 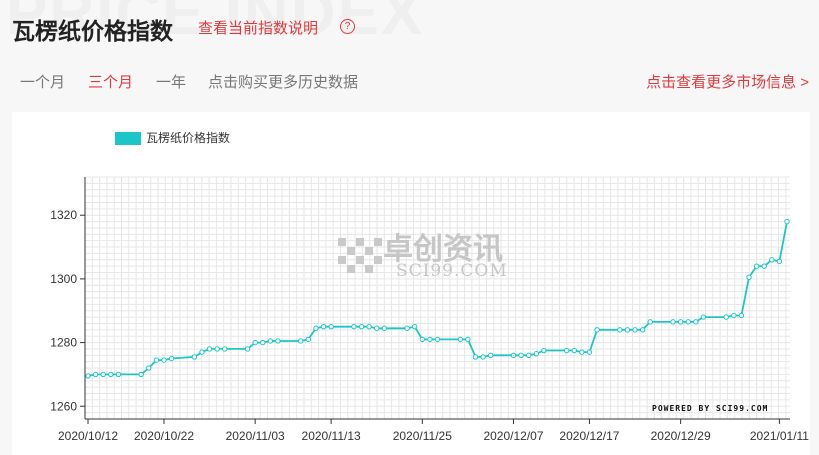 I want to click on index-explanation-link: 查看当前指数说明, so click(x=258, y=27).